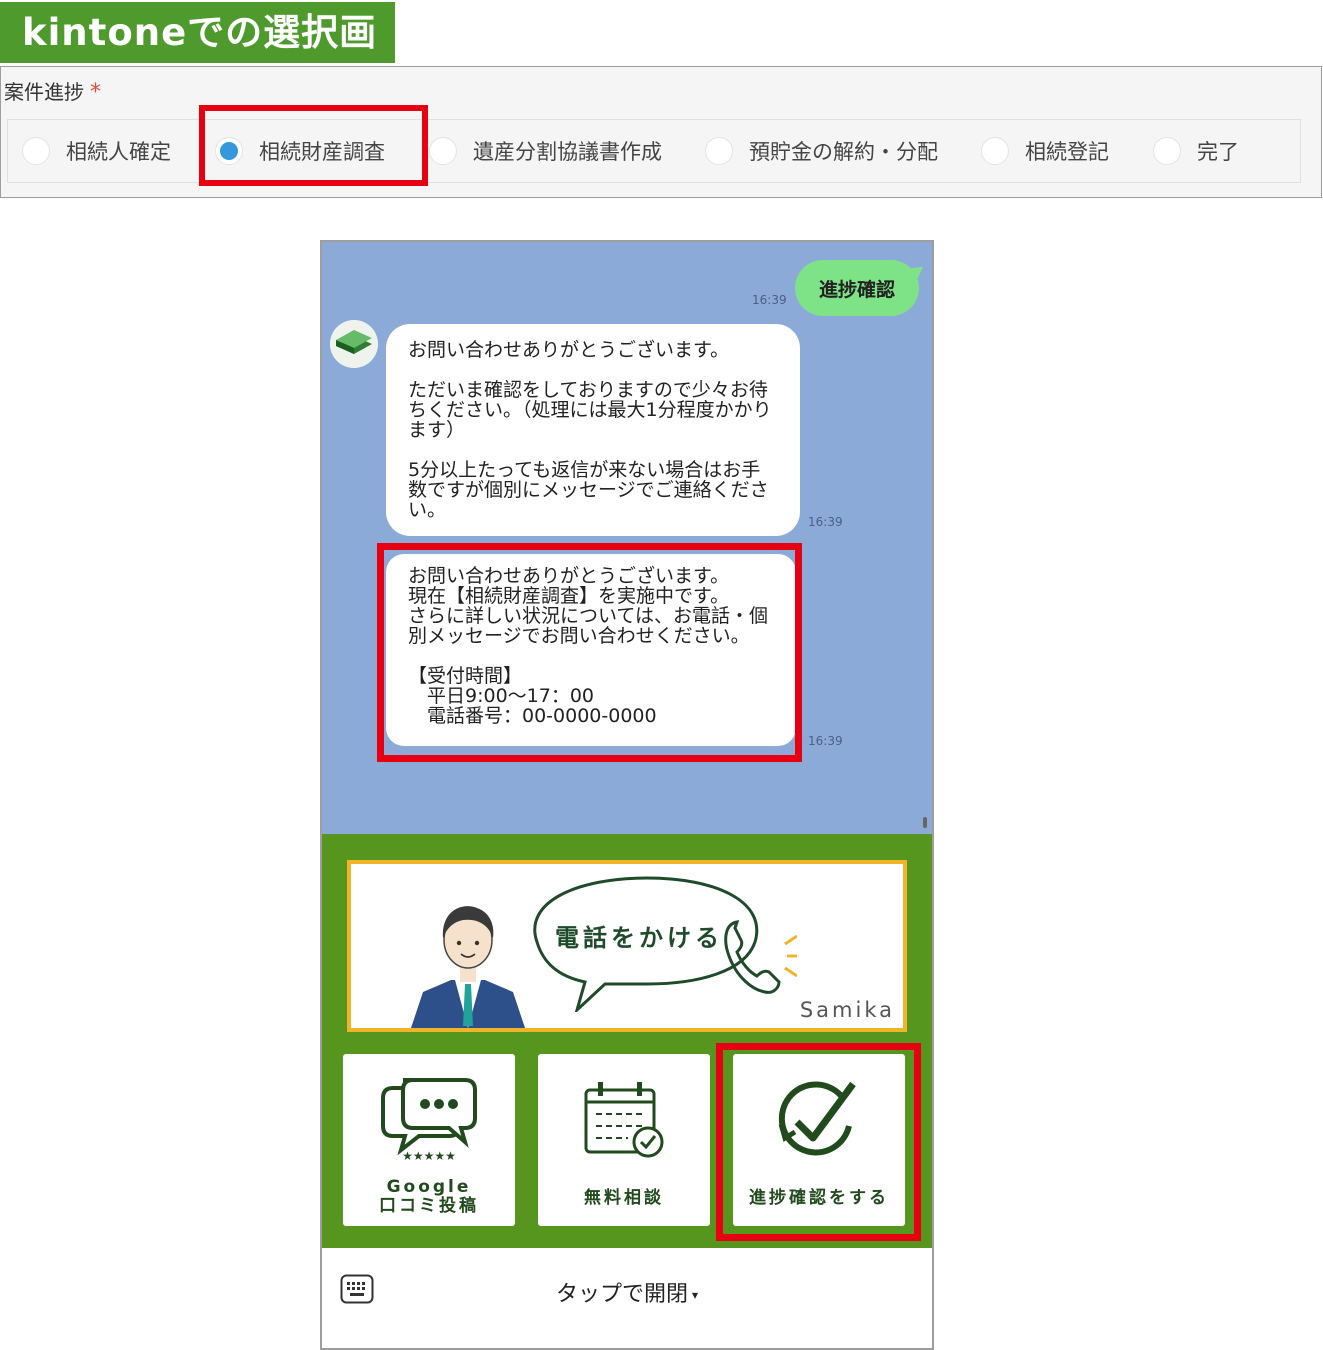 The image size is (1323, 1350). What do you see at coordinates (624, 1198) in the screenshot?
I see `free-consultation-label: 無料相談` at bounding box center [624, 1198].